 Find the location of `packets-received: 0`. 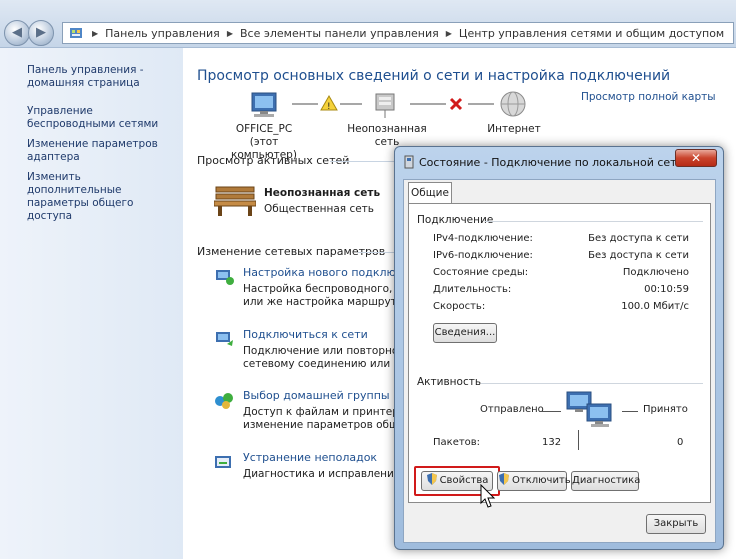

packets-received: 0 is located at coordinates (680, 442).